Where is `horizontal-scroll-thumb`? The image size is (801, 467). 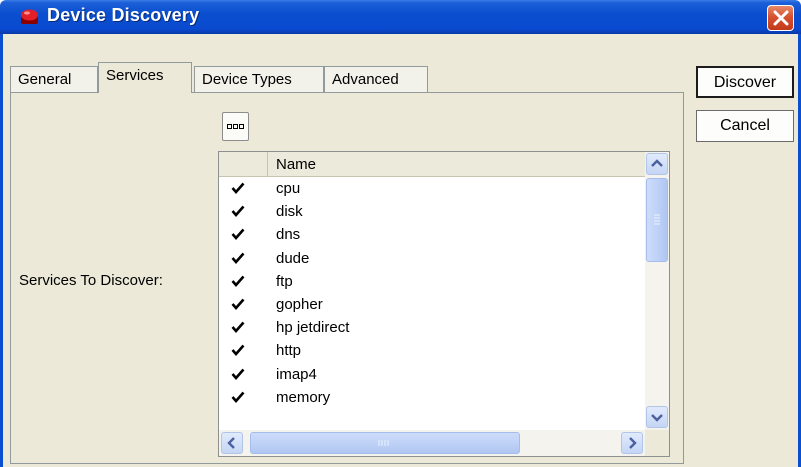 horizontal-scroll-thumb is located at coordinates (385, 443).